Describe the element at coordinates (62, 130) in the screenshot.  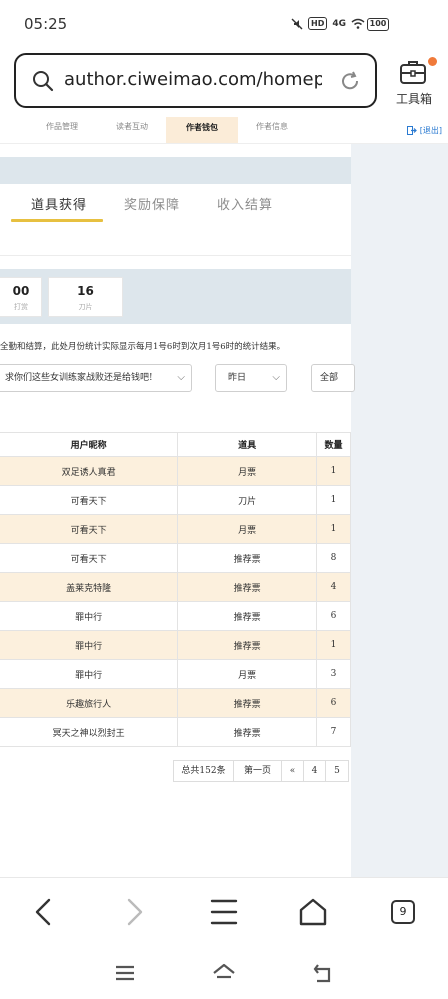
I see `nav-tab-works: 作品管理` at that location.